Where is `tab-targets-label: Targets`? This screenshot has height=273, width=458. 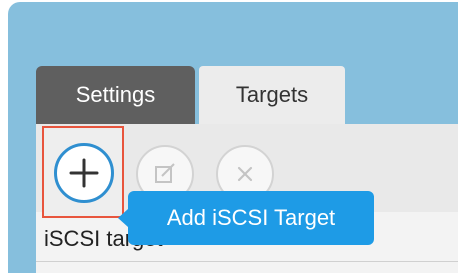
tab-targets-label: Targets is located at coordinates (272, 94).